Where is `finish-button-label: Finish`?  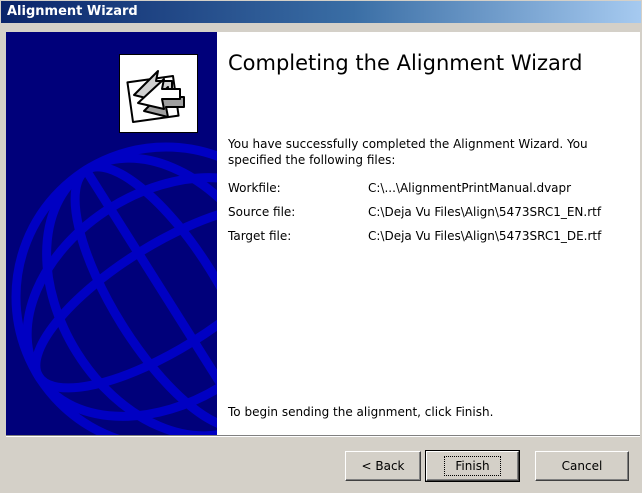
finish-button-label: Finish is located at coordinates (472, 466).